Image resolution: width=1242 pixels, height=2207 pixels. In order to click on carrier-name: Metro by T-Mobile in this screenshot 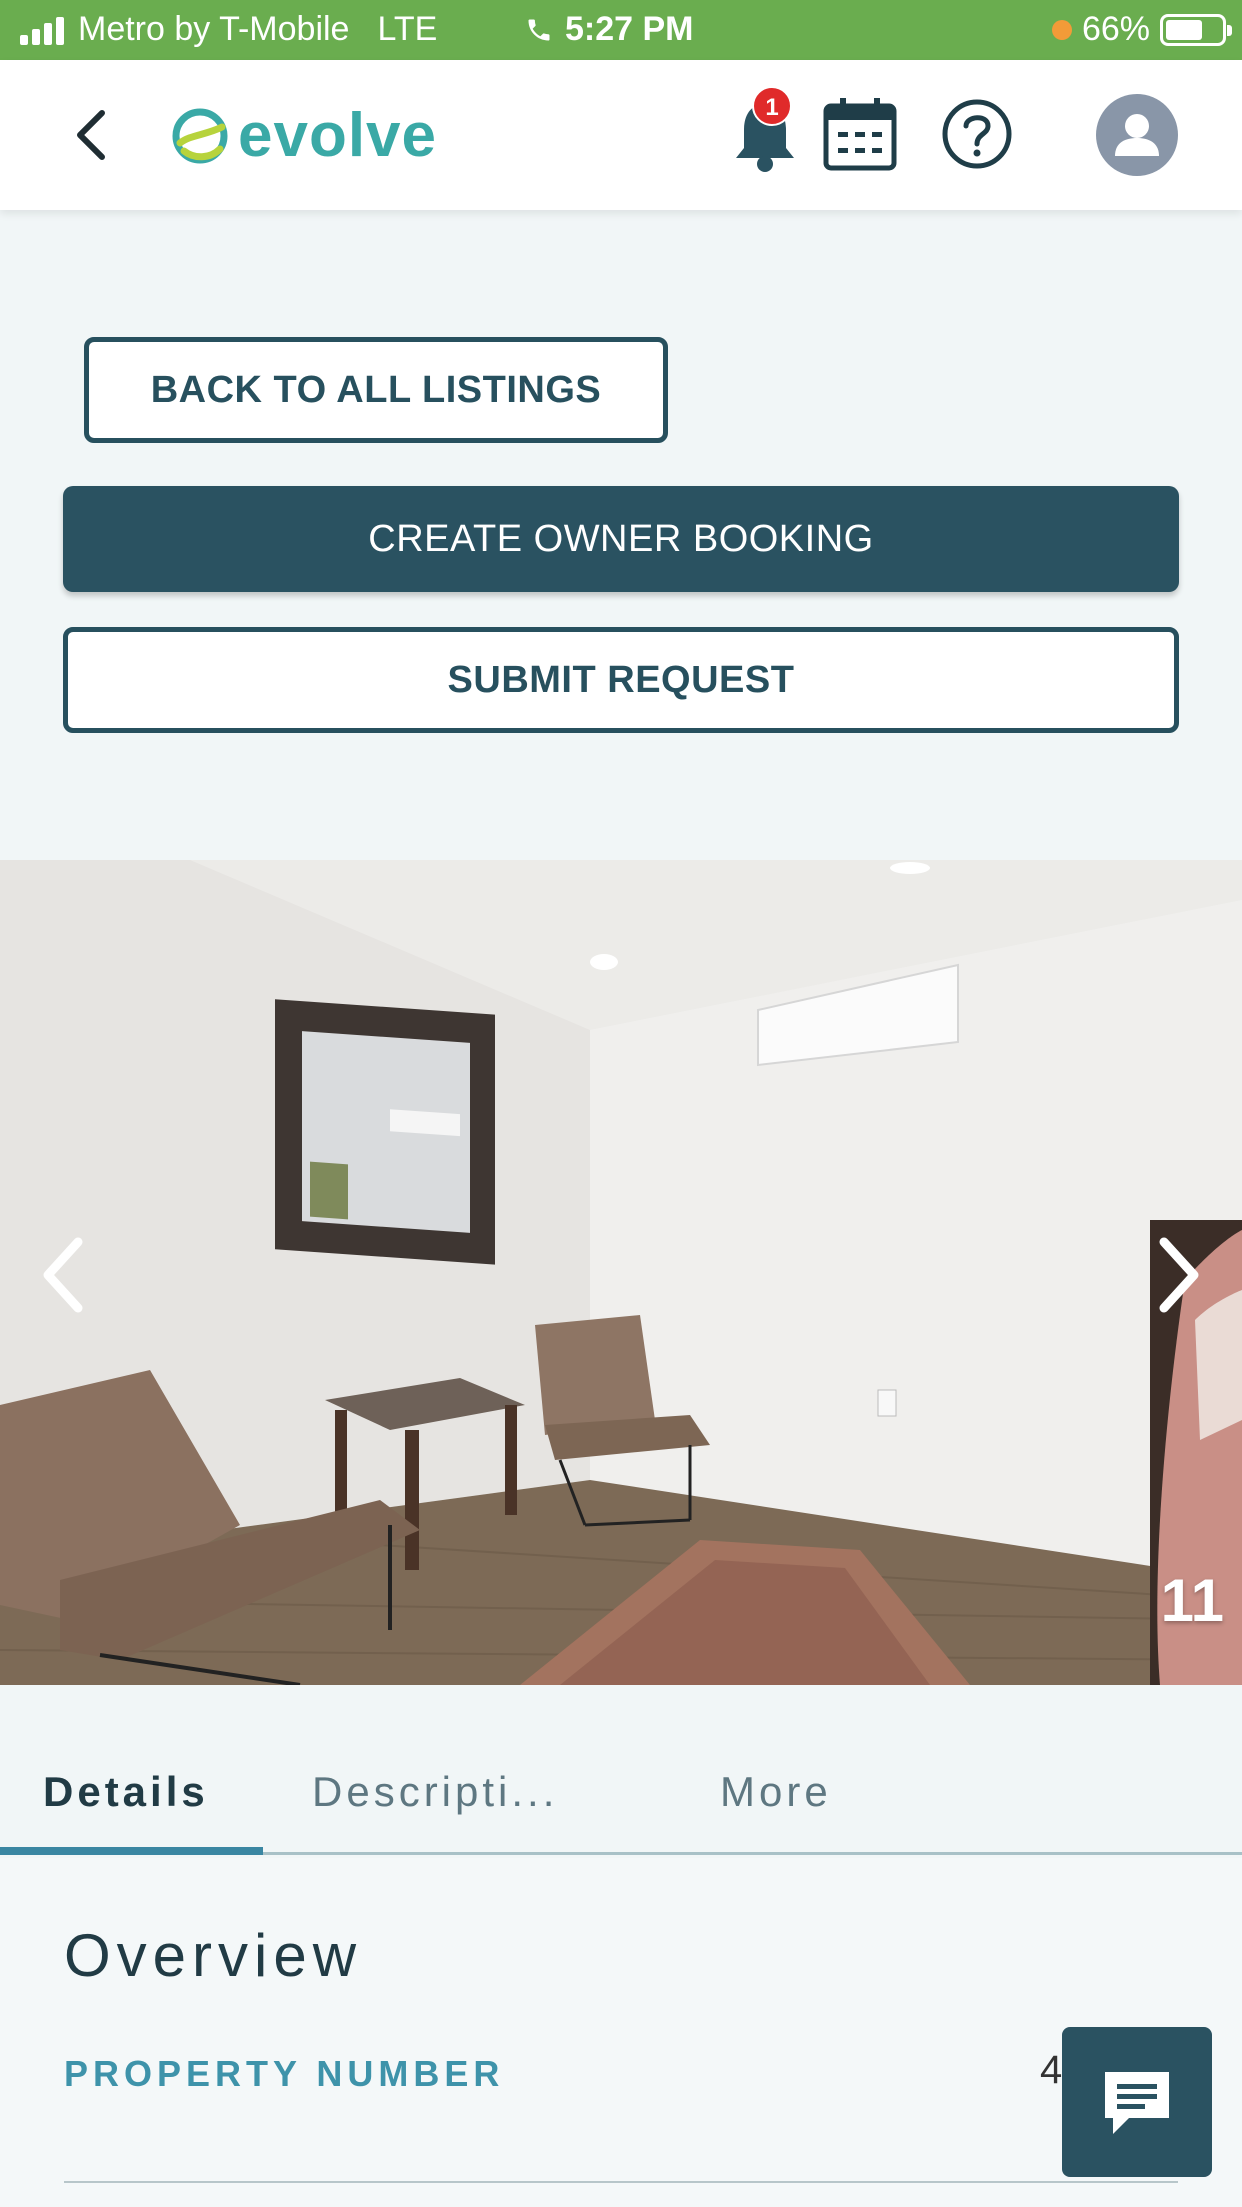, I will do `click(214, 29)`.